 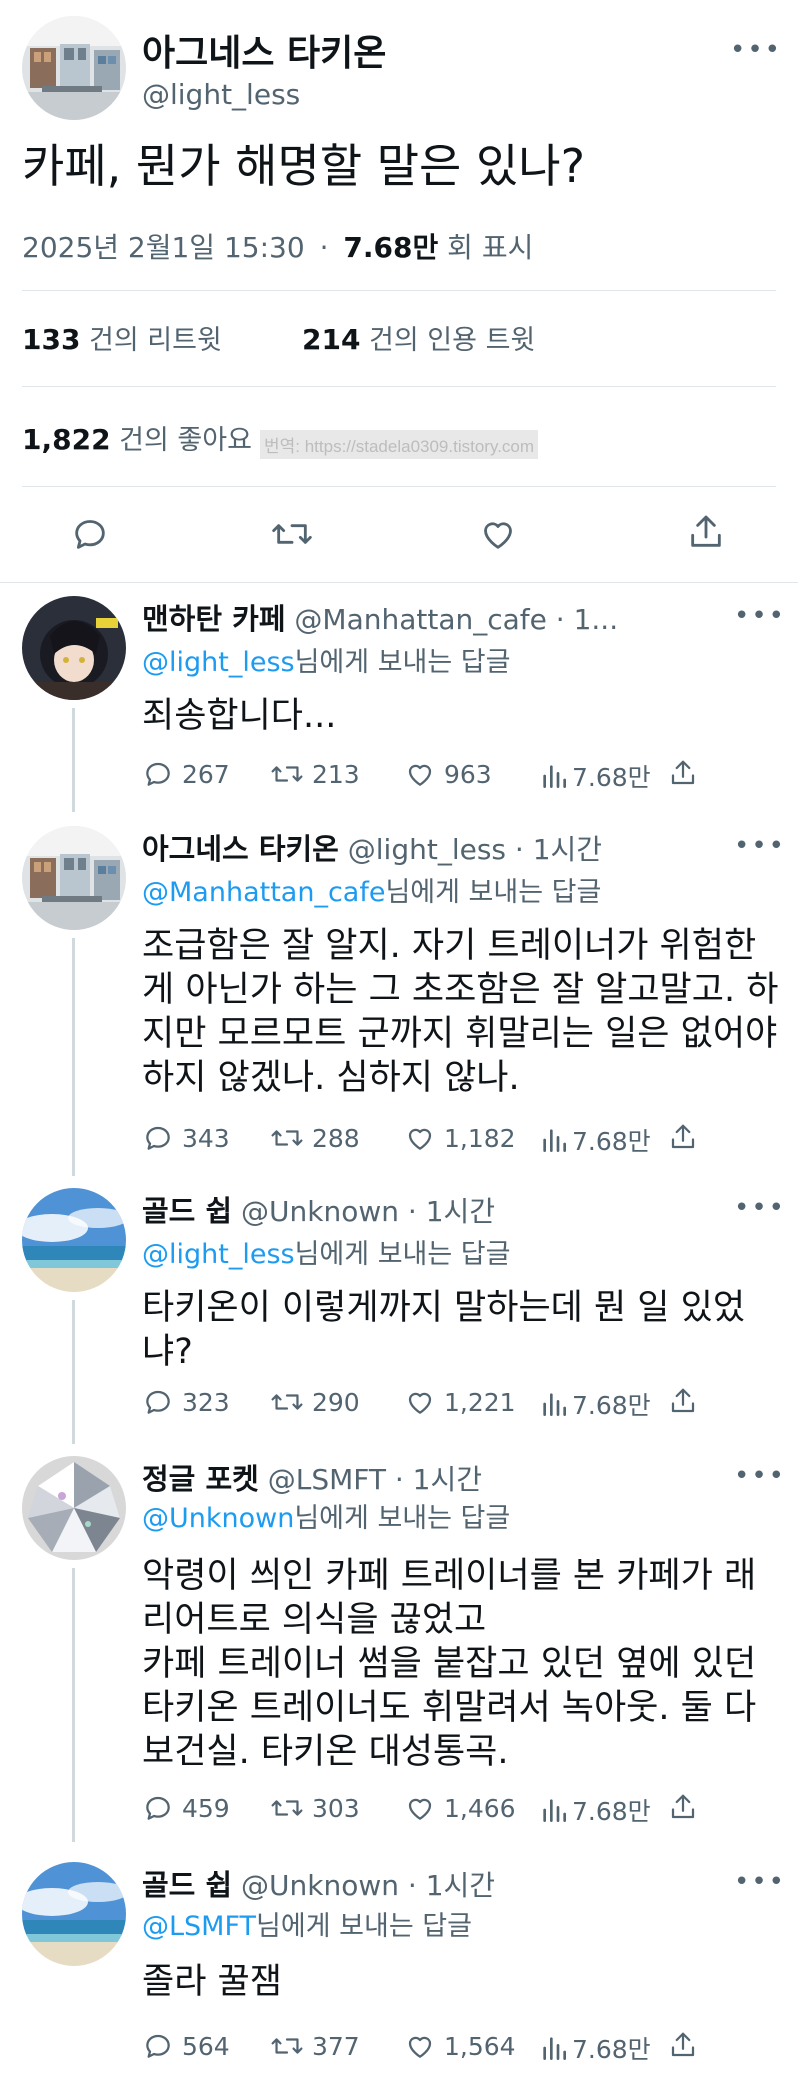 I want to click on reply-header: 아그네스 타키온 @light_less · 1시간, so click(x=372, y=847).